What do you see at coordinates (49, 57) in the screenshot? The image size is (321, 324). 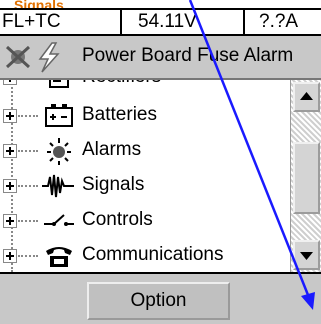 I see `lightning-icon` at bounding box center [49, 57].